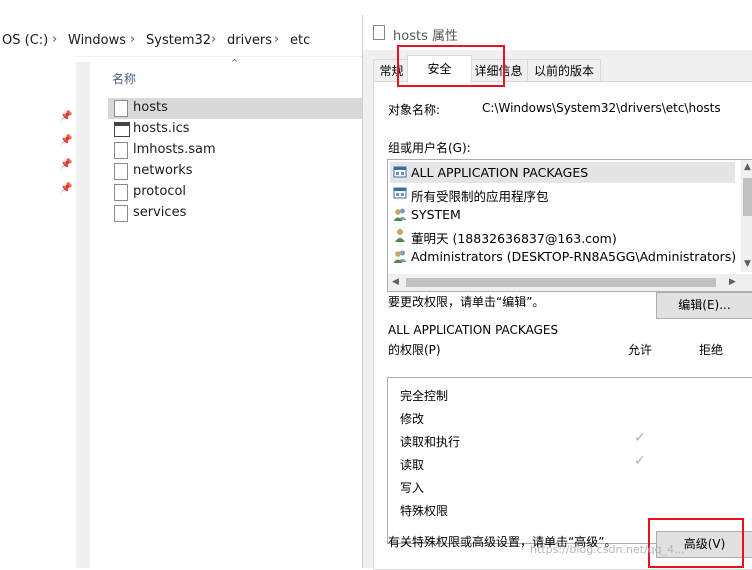 The height and width of the screenshot is (570, 752). Describe the element at coordinates (480, 196) in the screenshot. I see `group-name: 所有受限制的应用程序包` at that location.